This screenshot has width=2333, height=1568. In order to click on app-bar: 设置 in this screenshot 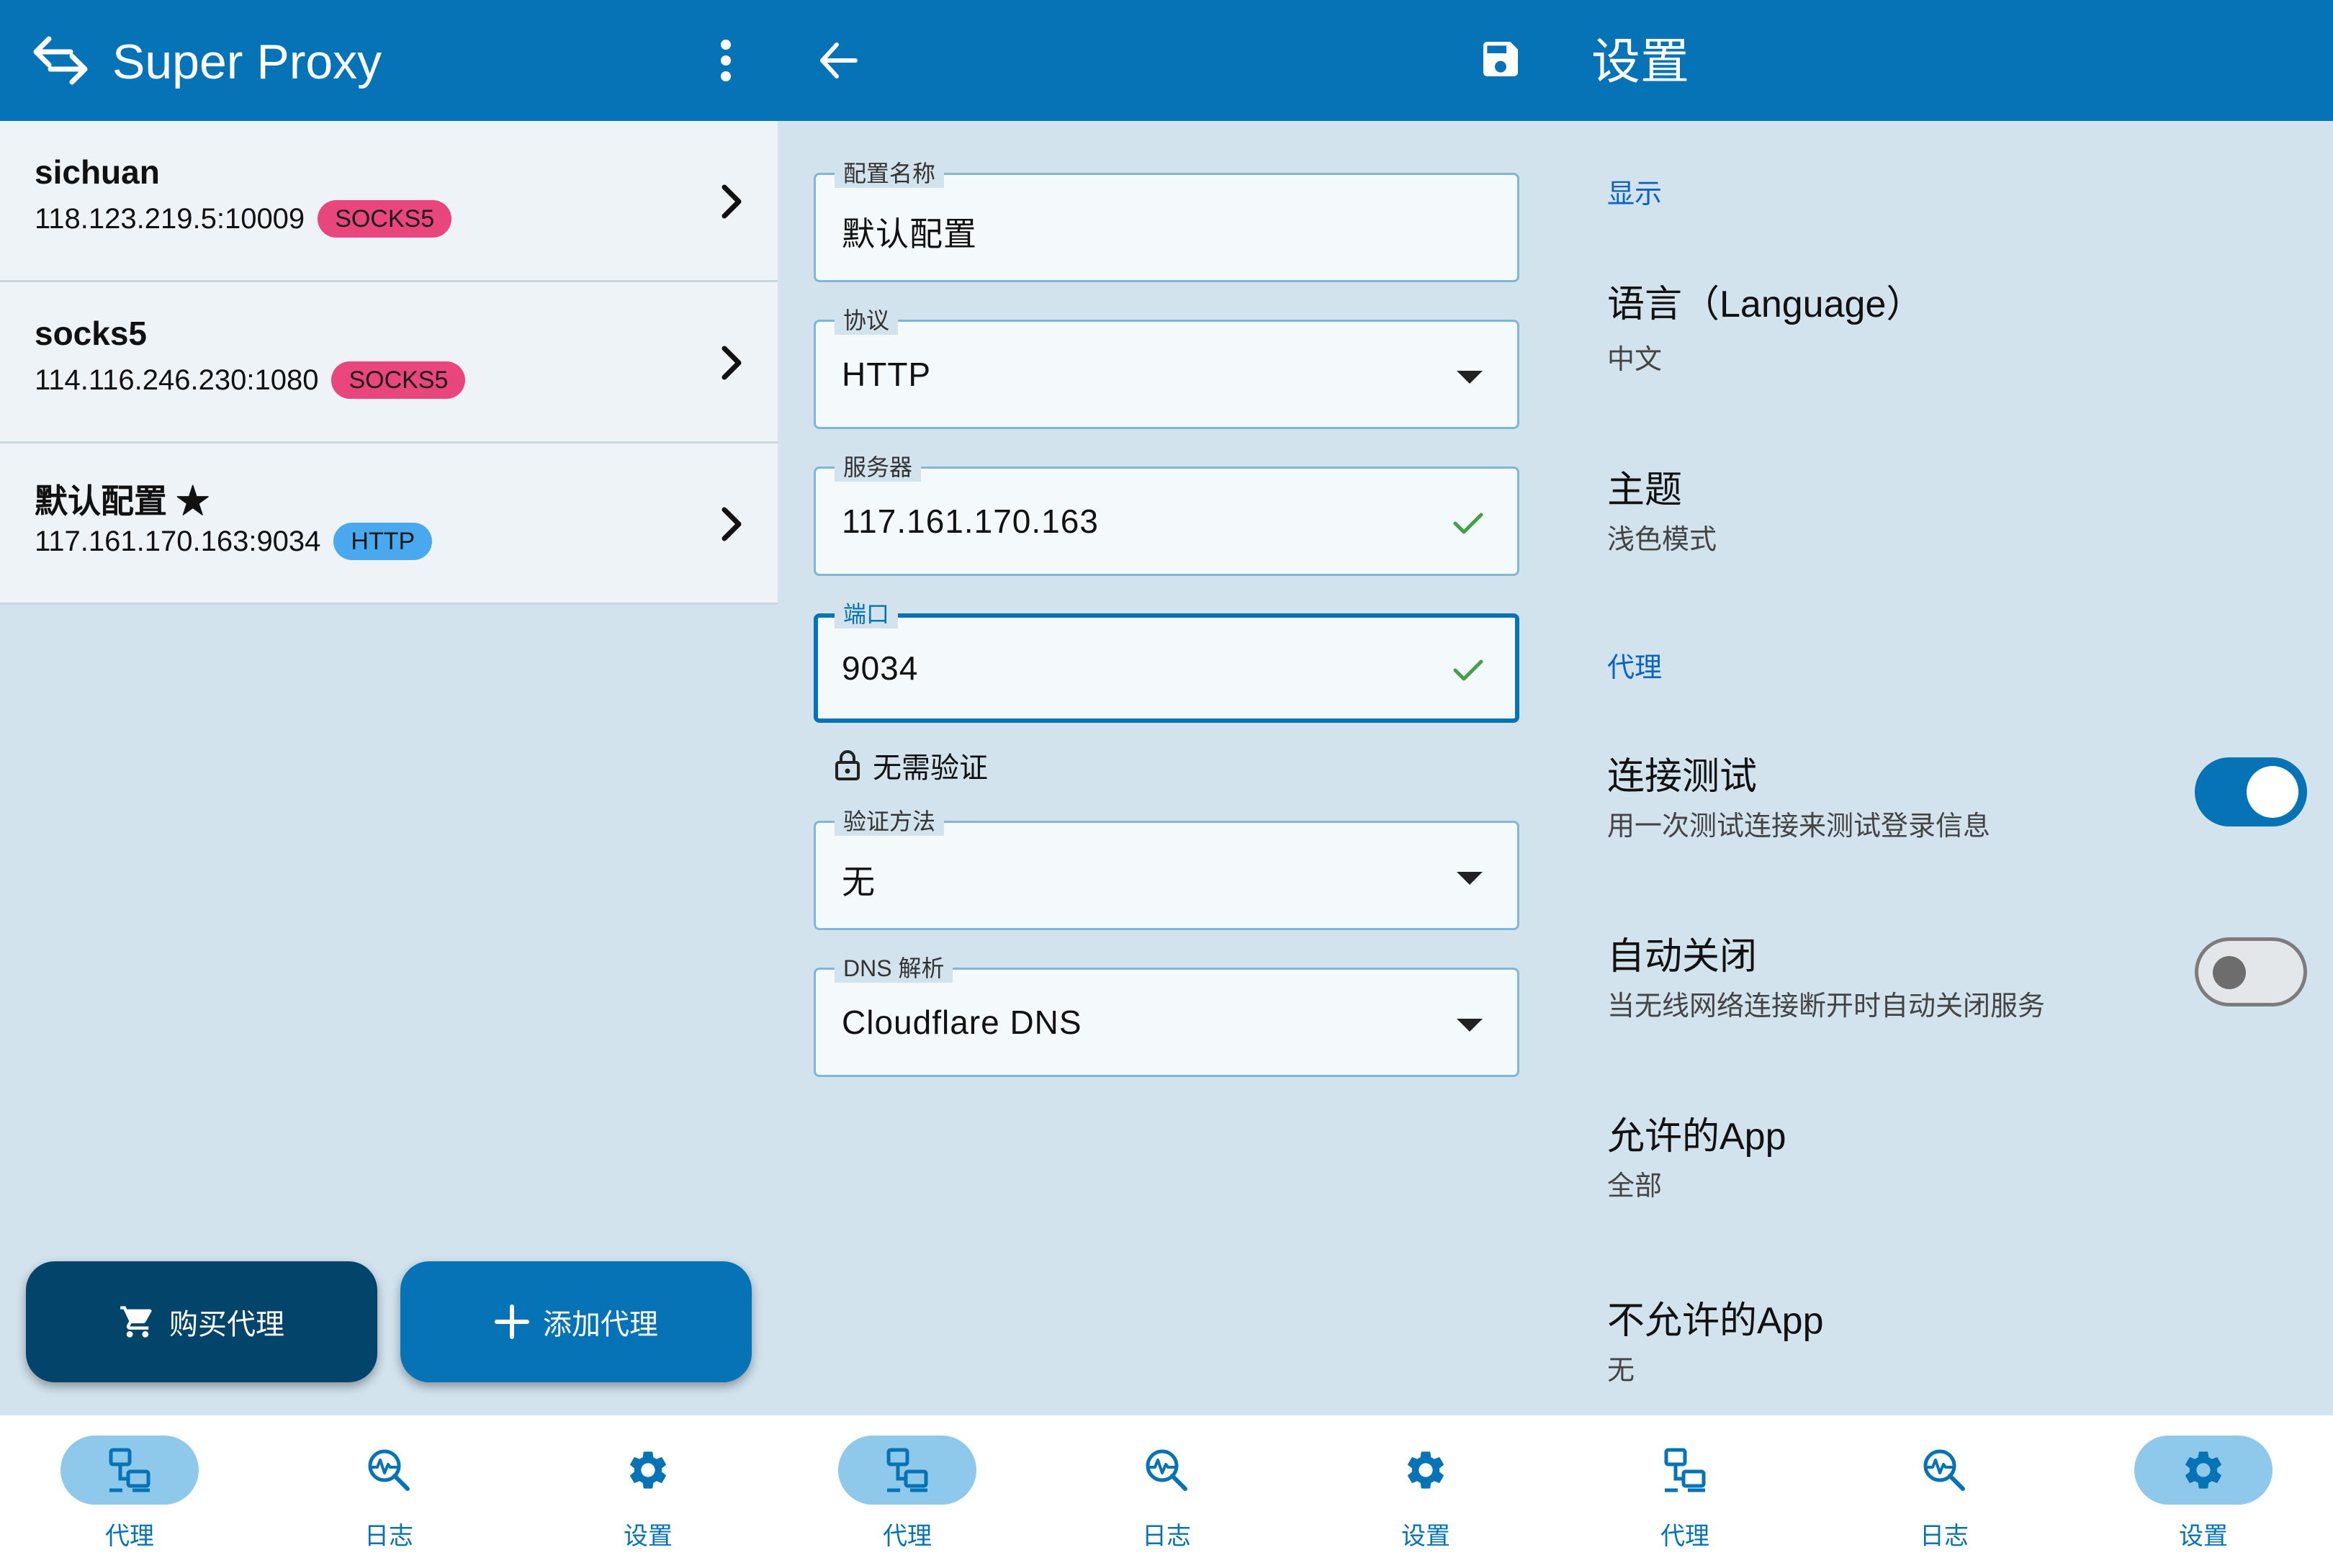, I will do `click(1944, 60)`.